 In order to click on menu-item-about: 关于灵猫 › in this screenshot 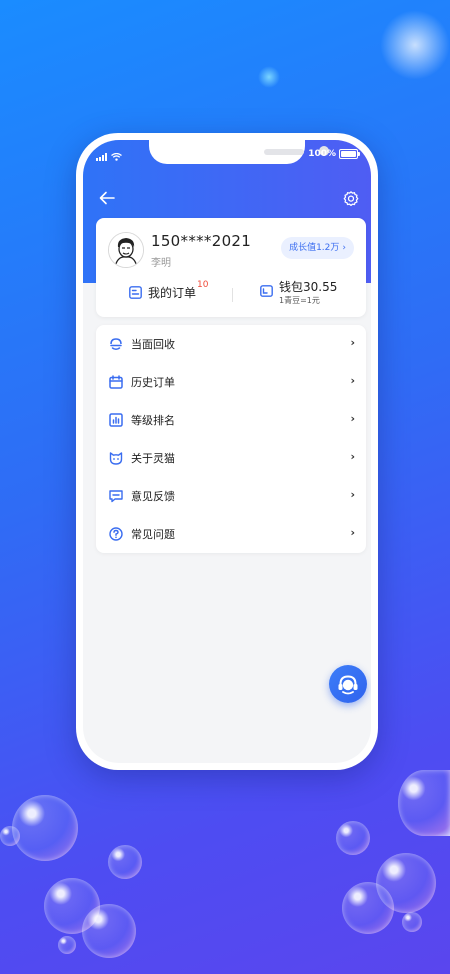, I will do `click(231, 458)`.